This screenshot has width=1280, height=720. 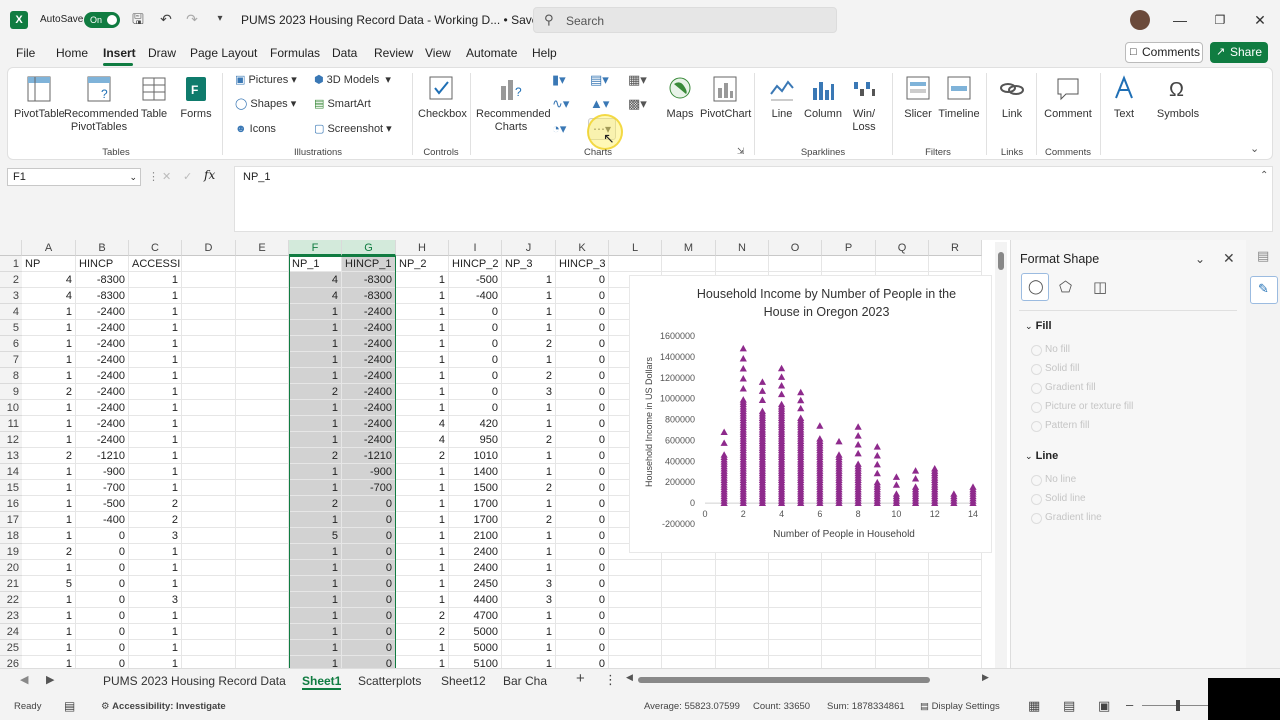 I want to click on cell: -500, so click(x=475, y=280).